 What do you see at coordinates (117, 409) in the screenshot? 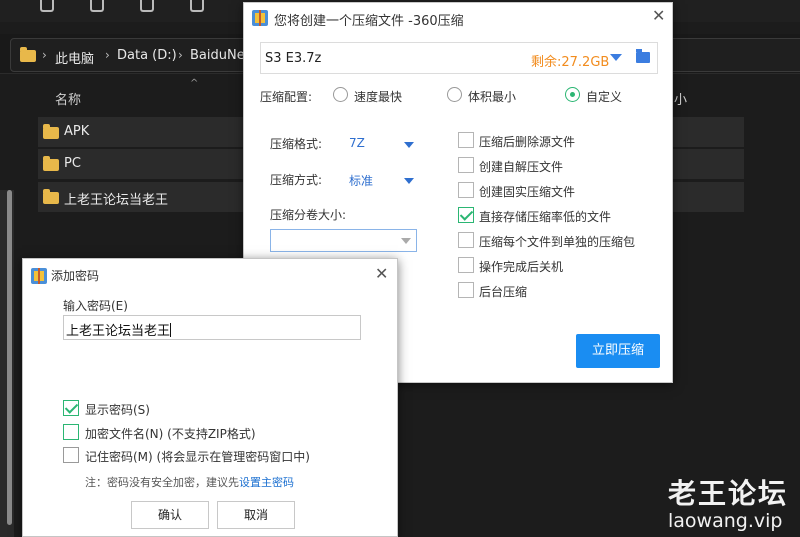
I see `checkbox-show-password-label: 显示密码(S)` at bounding box center [117, 409].